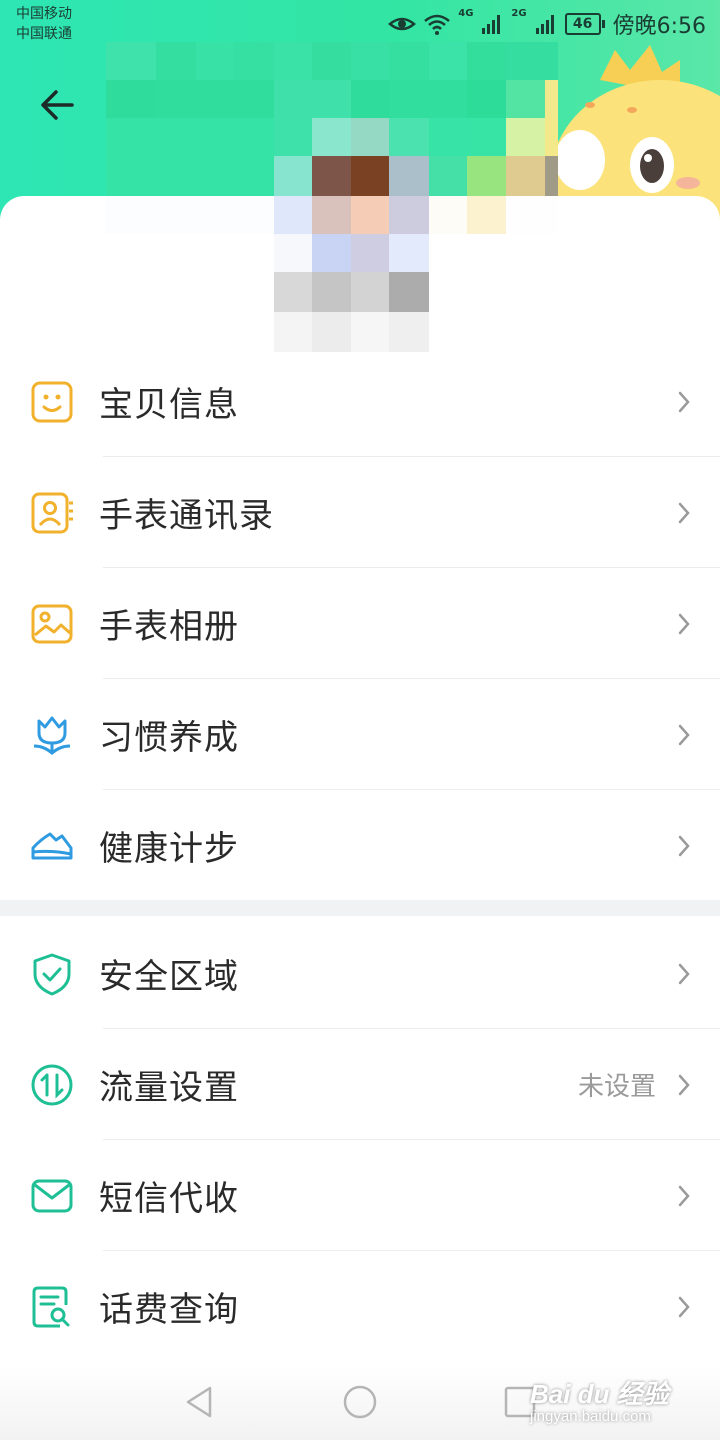 The height and width of the screenshot is (1440, 720). I want to click on menu-item-steps: 健康计步, so click(360, 845).